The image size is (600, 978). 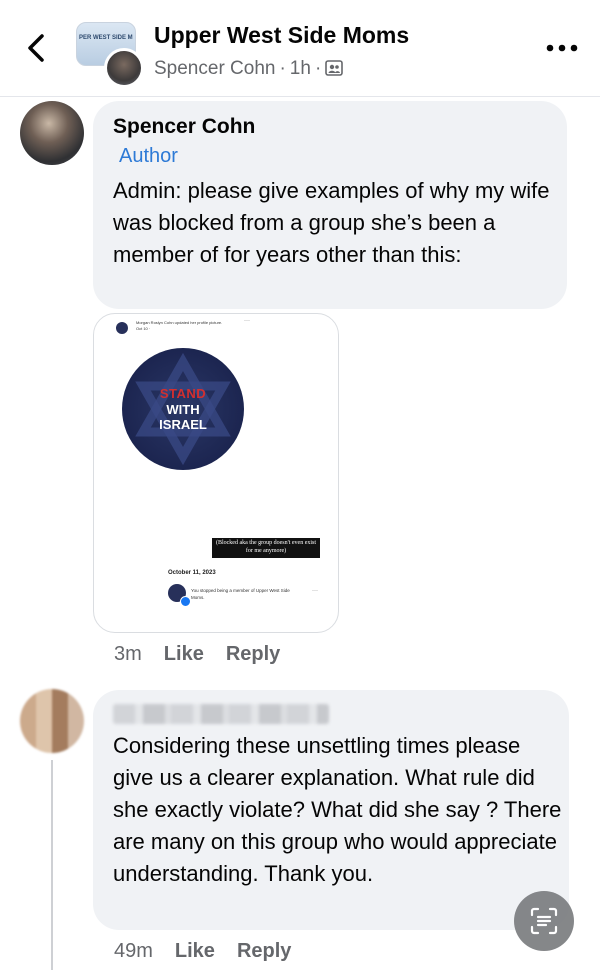 I want to click on attachment-notice-more-icon: ···, so click(x=315, y=591).